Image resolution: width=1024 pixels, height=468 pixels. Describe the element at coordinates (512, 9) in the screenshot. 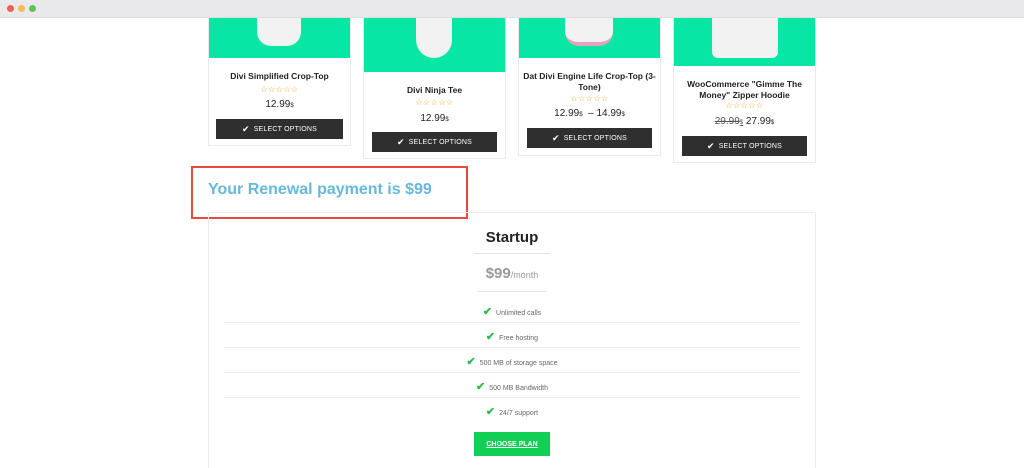

I see `browser-titlebar` at that location.